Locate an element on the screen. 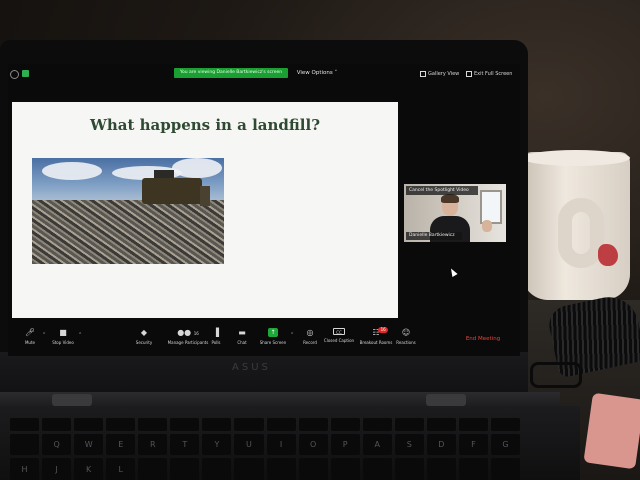  participant-hair is located at coordinates (450, 198).